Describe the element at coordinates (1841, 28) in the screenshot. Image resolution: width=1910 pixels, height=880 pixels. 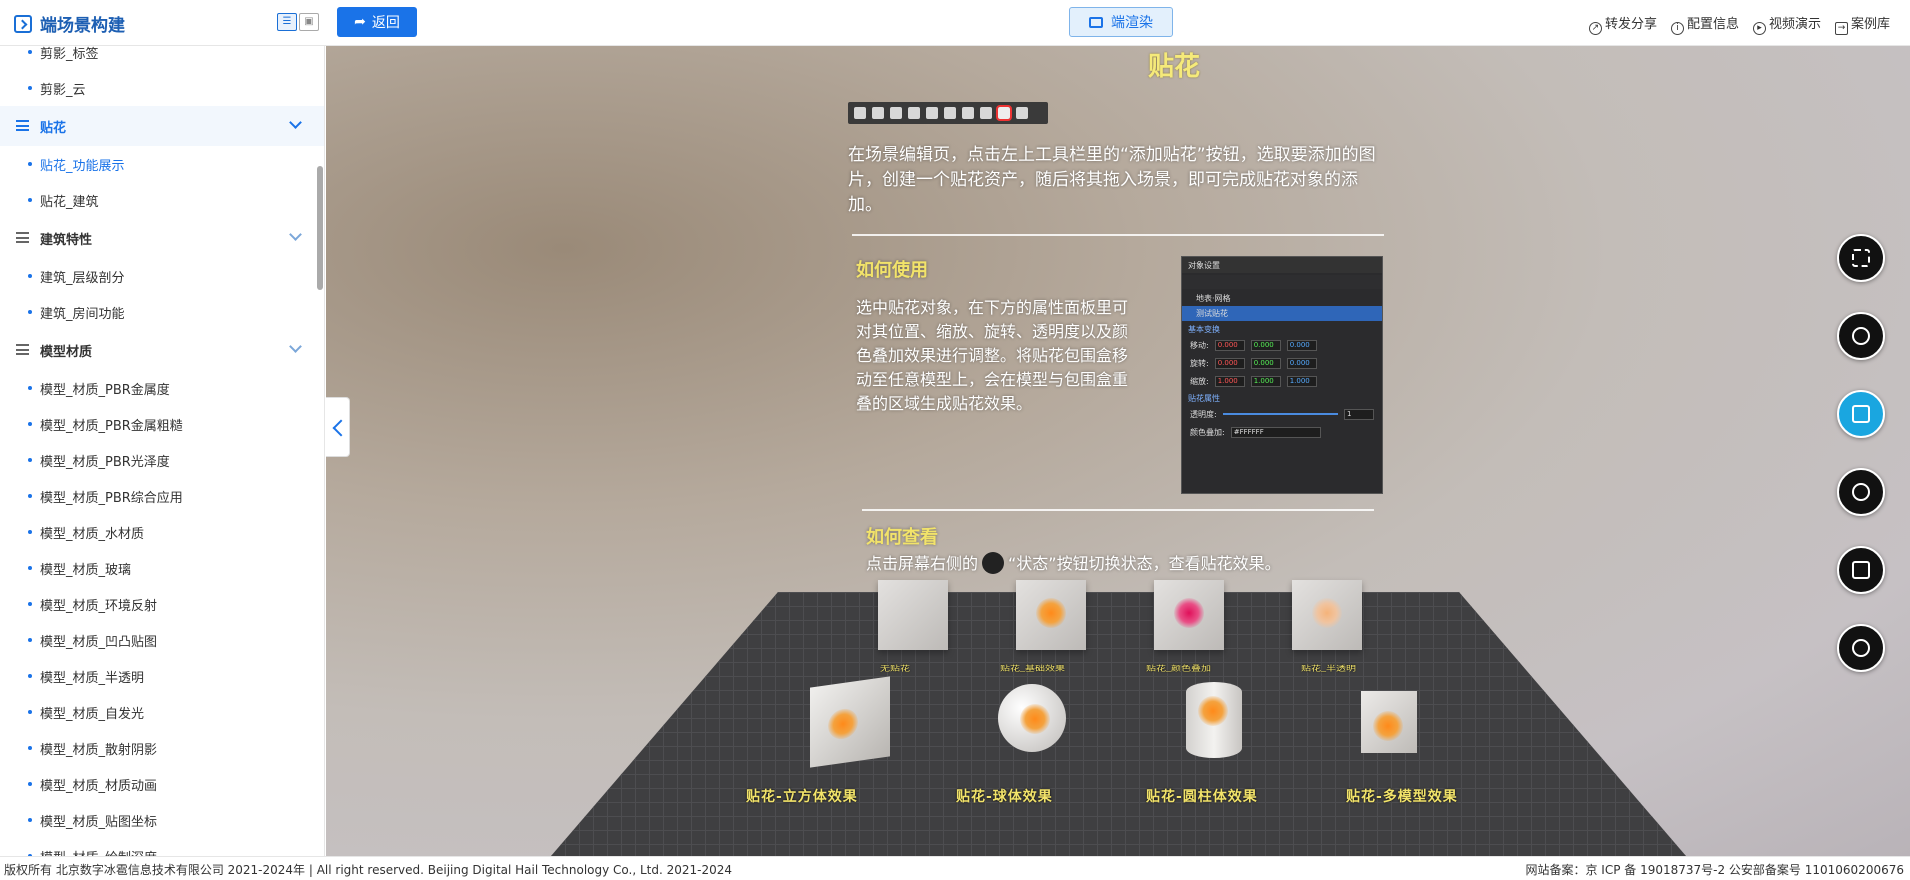
I see `exit-icon: →` at that location.